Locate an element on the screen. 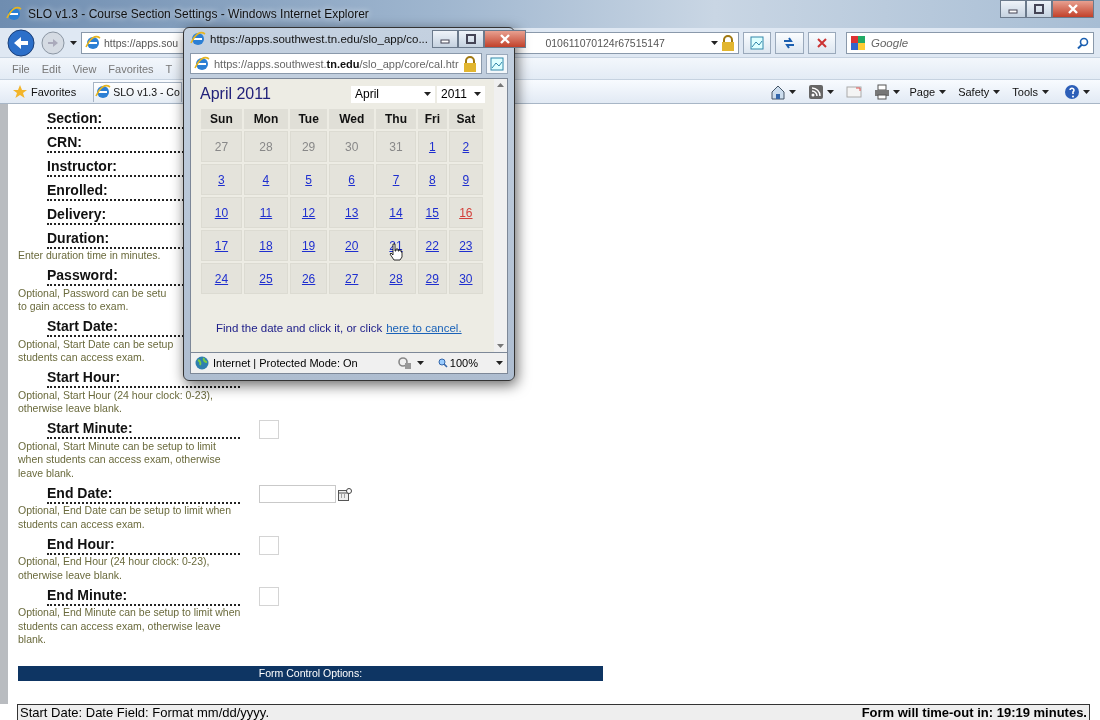 The height and width of the screenshot is (720, 1100). day-link: 28 is located at coordinates (396, 278).